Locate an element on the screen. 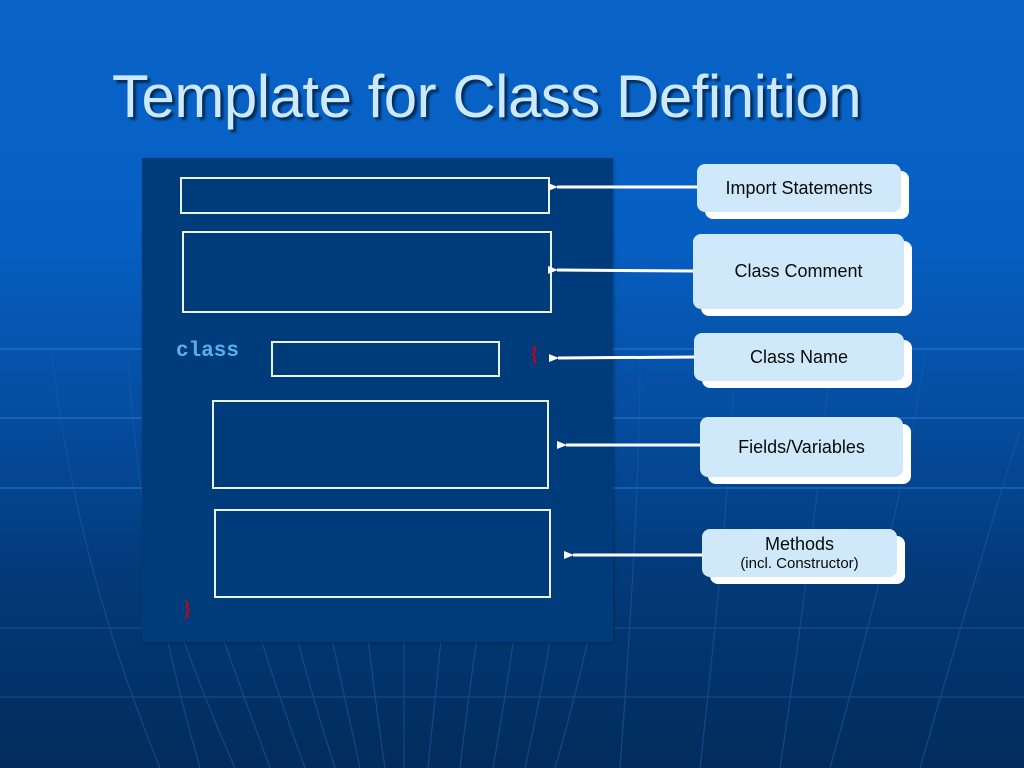 The height and width of the screenshot is (768, 1024). class-keyword: class is located at coordinates (208, 351).